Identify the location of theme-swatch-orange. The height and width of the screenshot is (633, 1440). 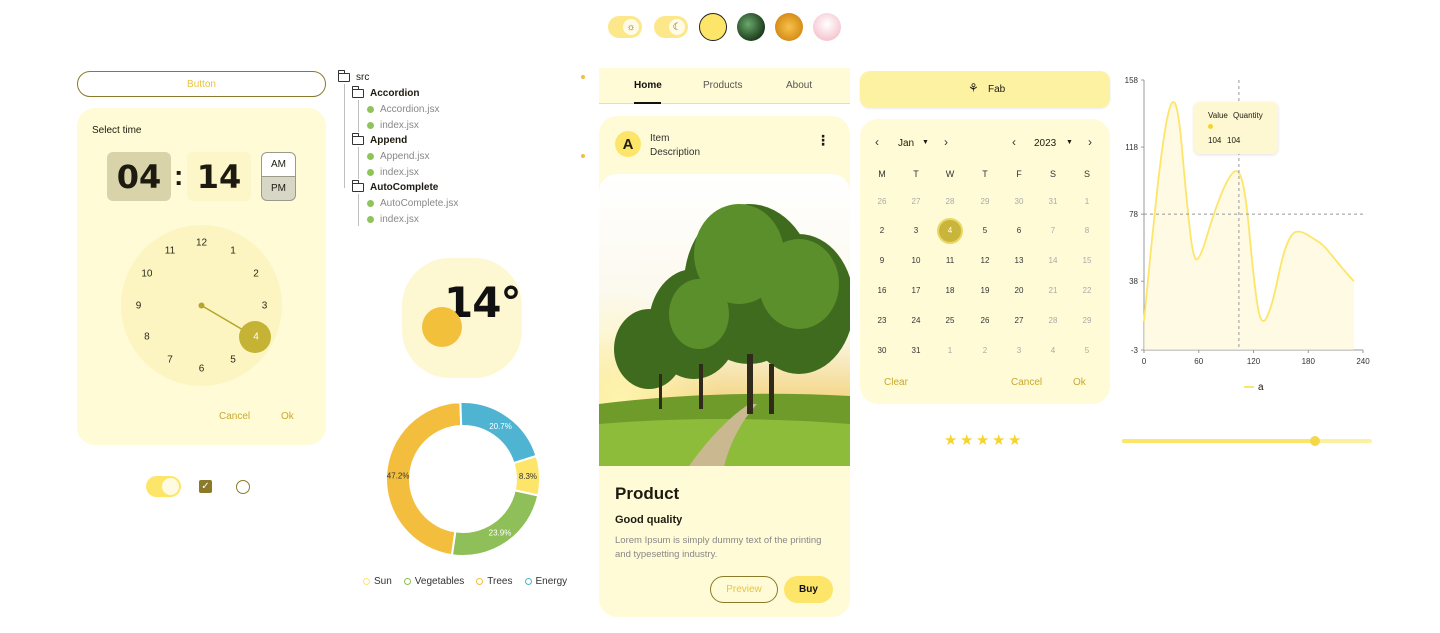
(789, 27).